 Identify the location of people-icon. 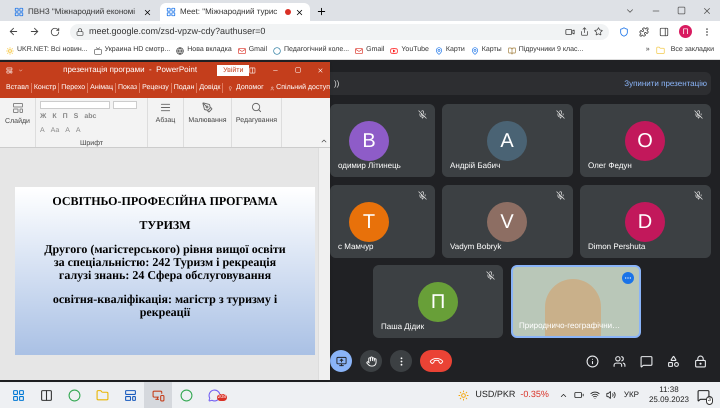
(619, 361).